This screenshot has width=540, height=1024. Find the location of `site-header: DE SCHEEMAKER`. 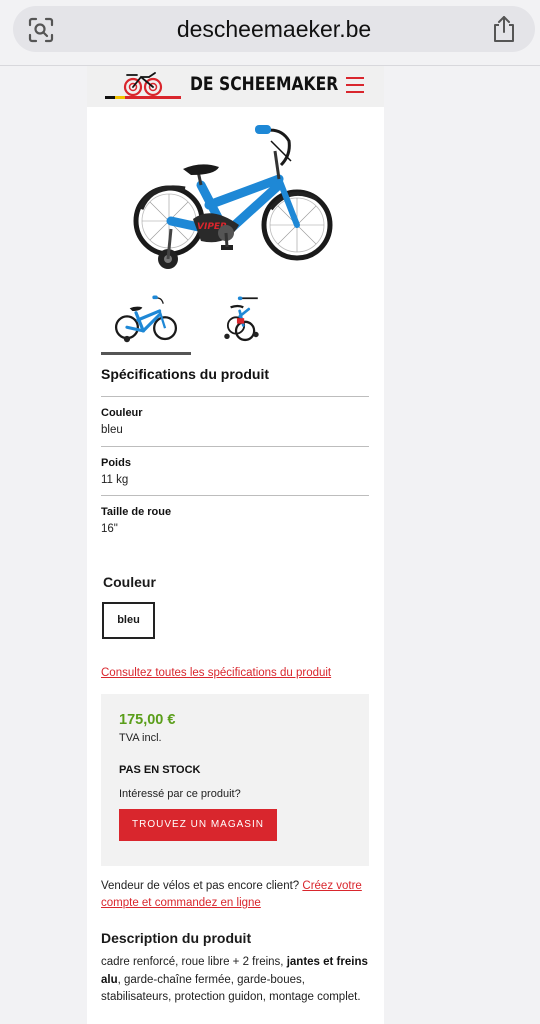

site-header: DE SCHEEMAKER is located at coordinates (235, 86).